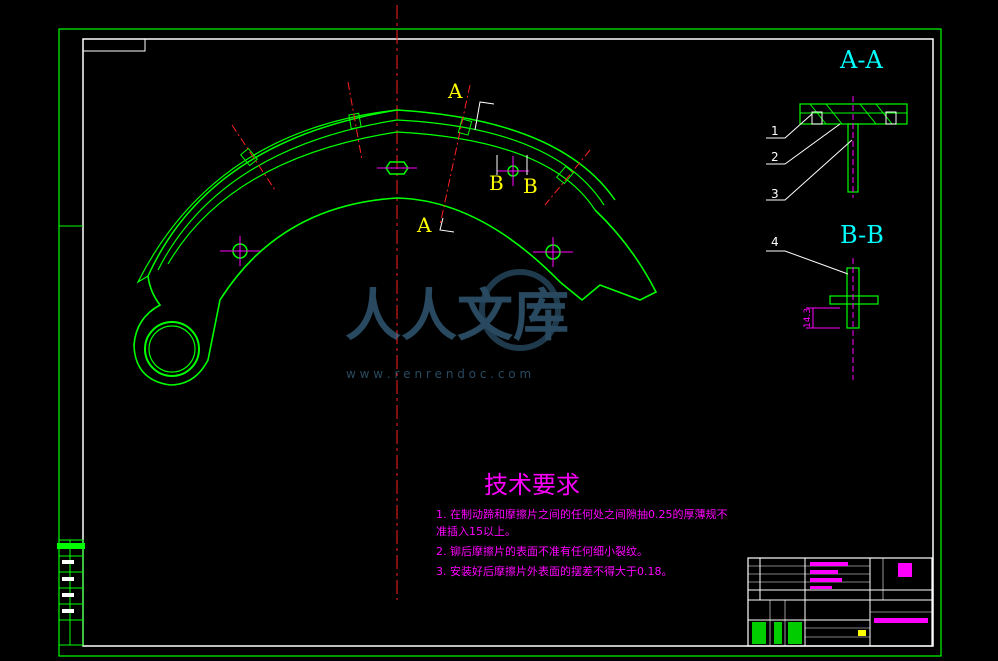  What do you see at coordinates (554, 571) in the screenshot?
I see `requirement-3: 3. 安装好后摩擦片外表面的摆差不得大于0.18。` at bounding box center [554, 571].